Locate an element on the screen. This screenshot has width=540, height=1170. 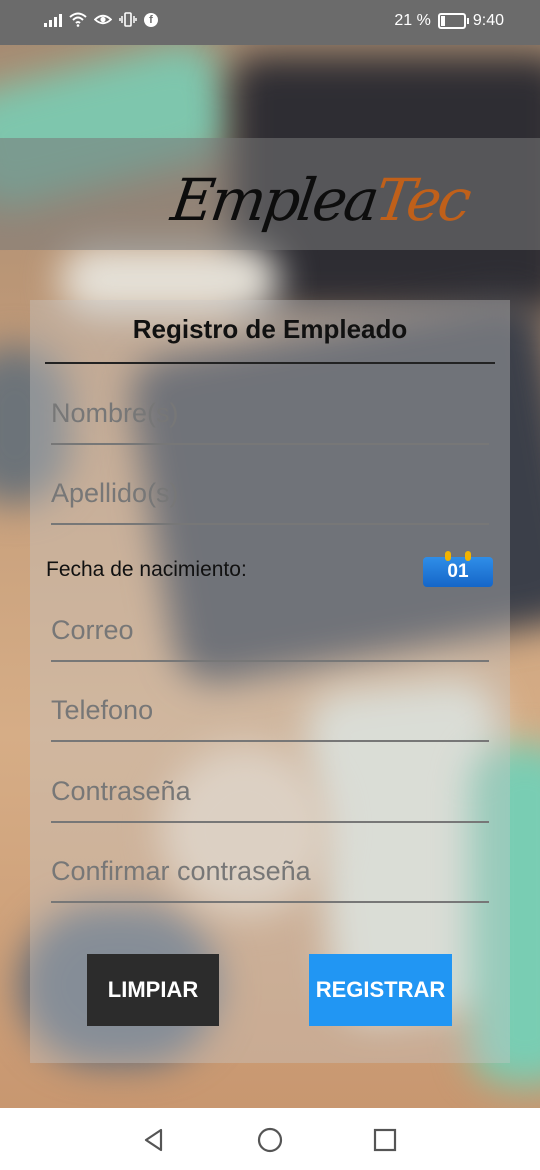
vibrate-icon is located at coordinates (128, 19).